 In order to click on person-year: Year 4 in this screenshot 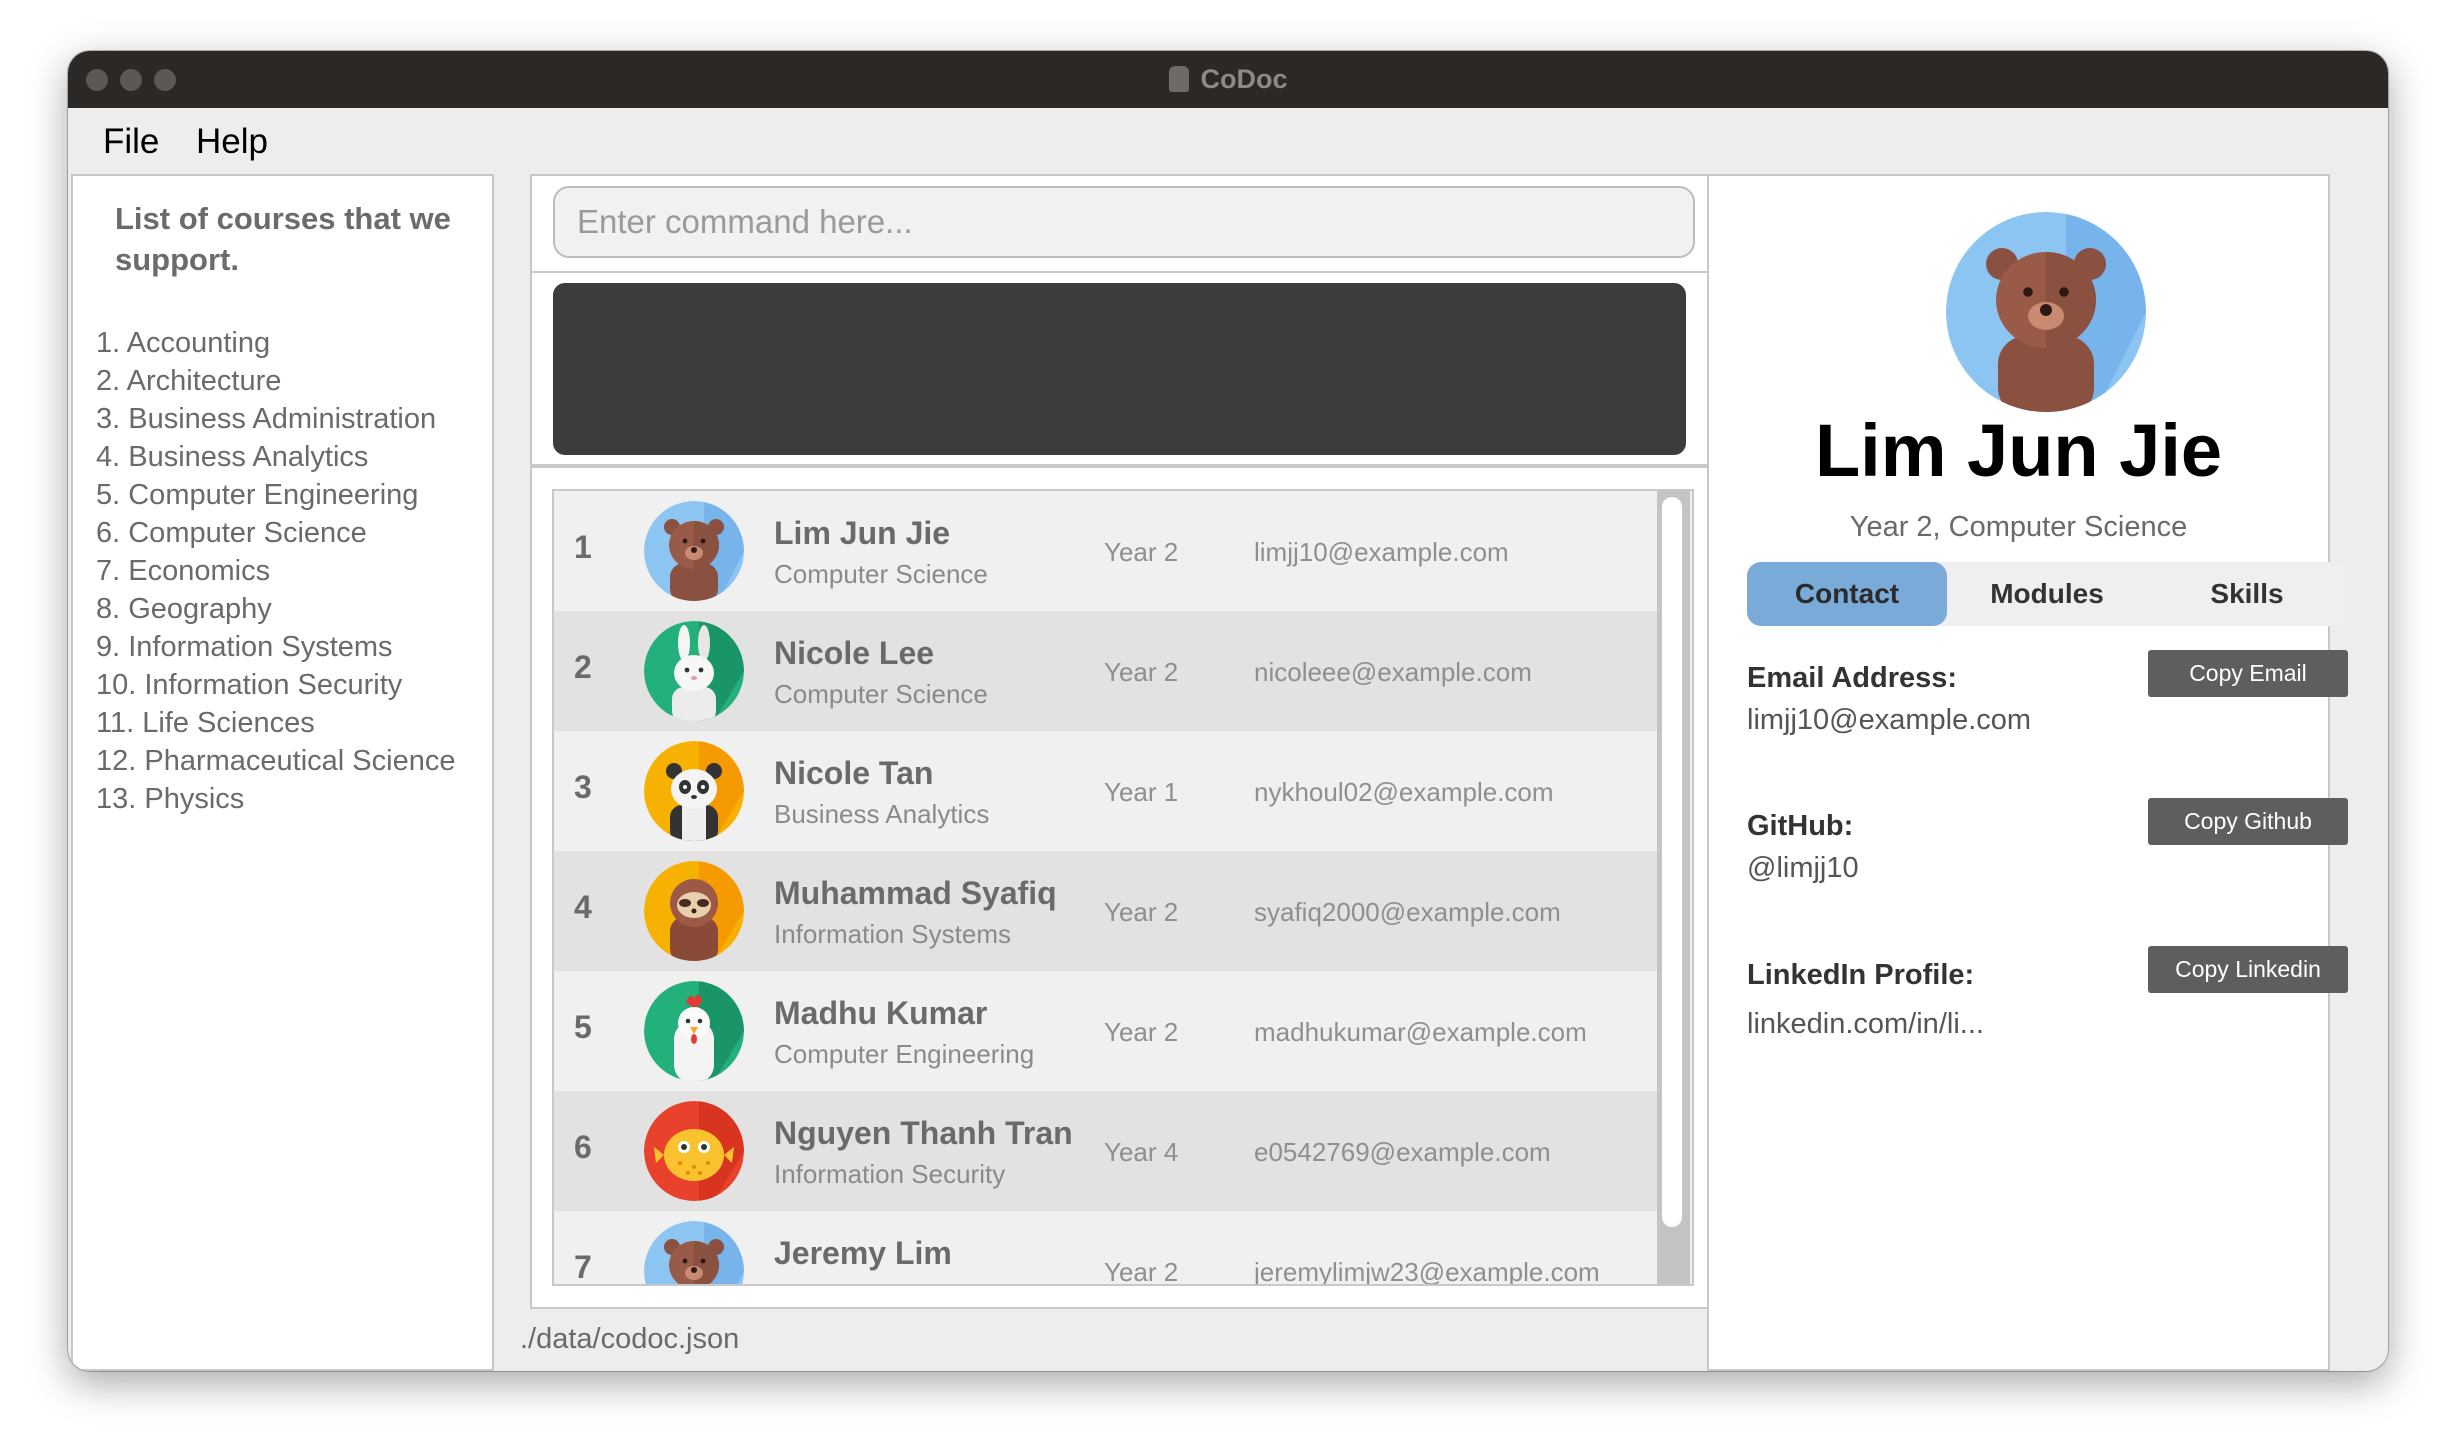, I will do `click(1141, 1152)`.